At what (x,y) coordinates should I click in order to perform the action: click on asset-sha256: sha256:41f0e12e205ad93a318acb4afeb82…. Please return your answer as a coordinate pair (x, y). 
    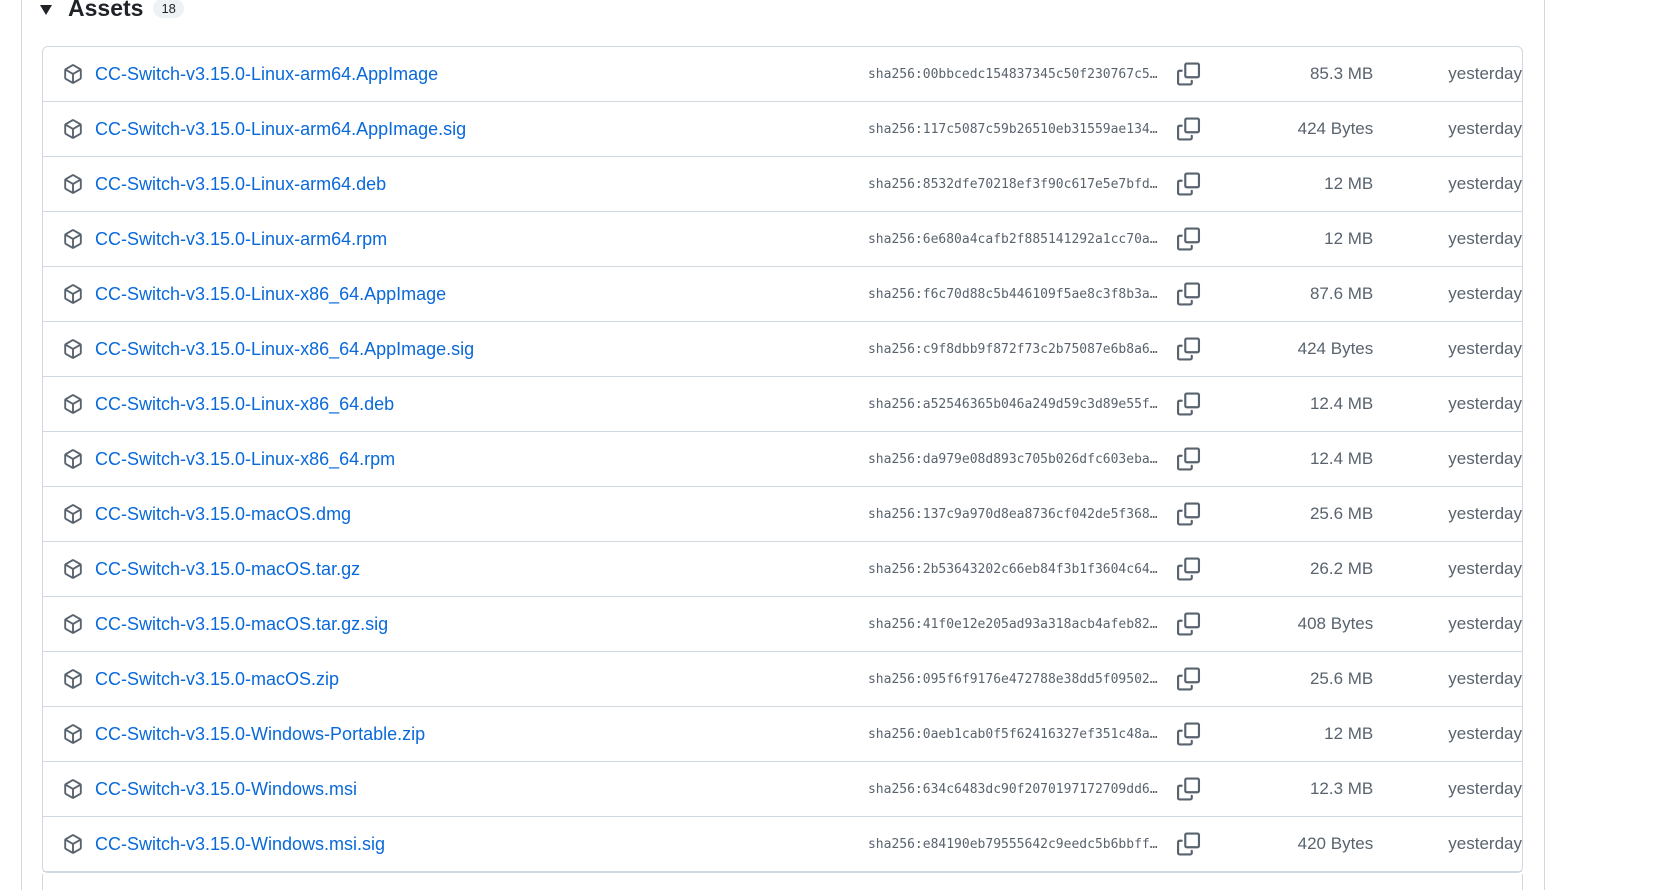
    Looking at the image, I should click on (1012, 624).